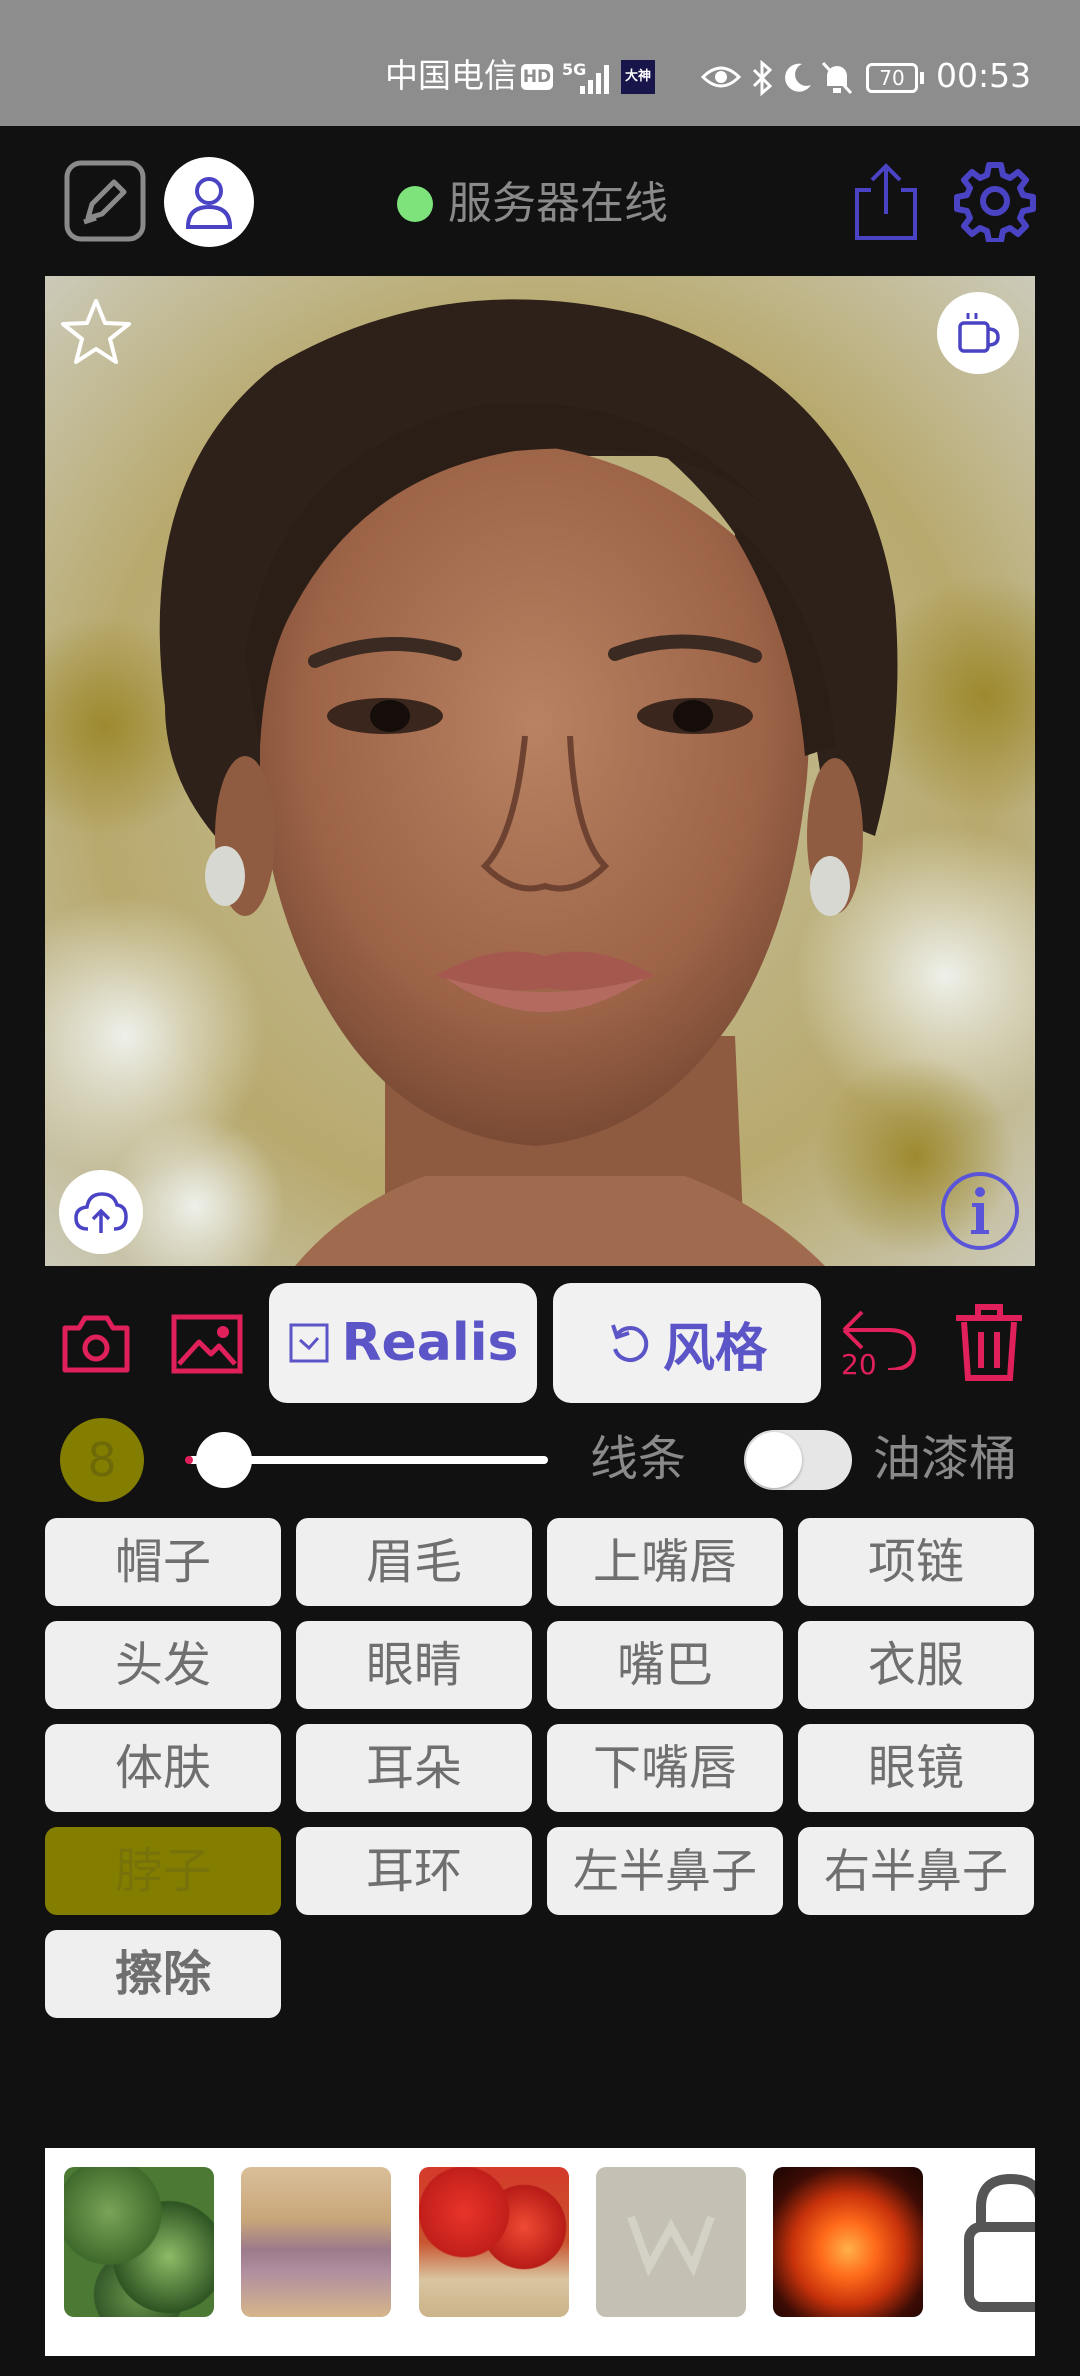  What do you see at coordinates (665, 1871) in the screenshot?
I see `part-button: 左半鼻子` at bounding box center [665, 1871].